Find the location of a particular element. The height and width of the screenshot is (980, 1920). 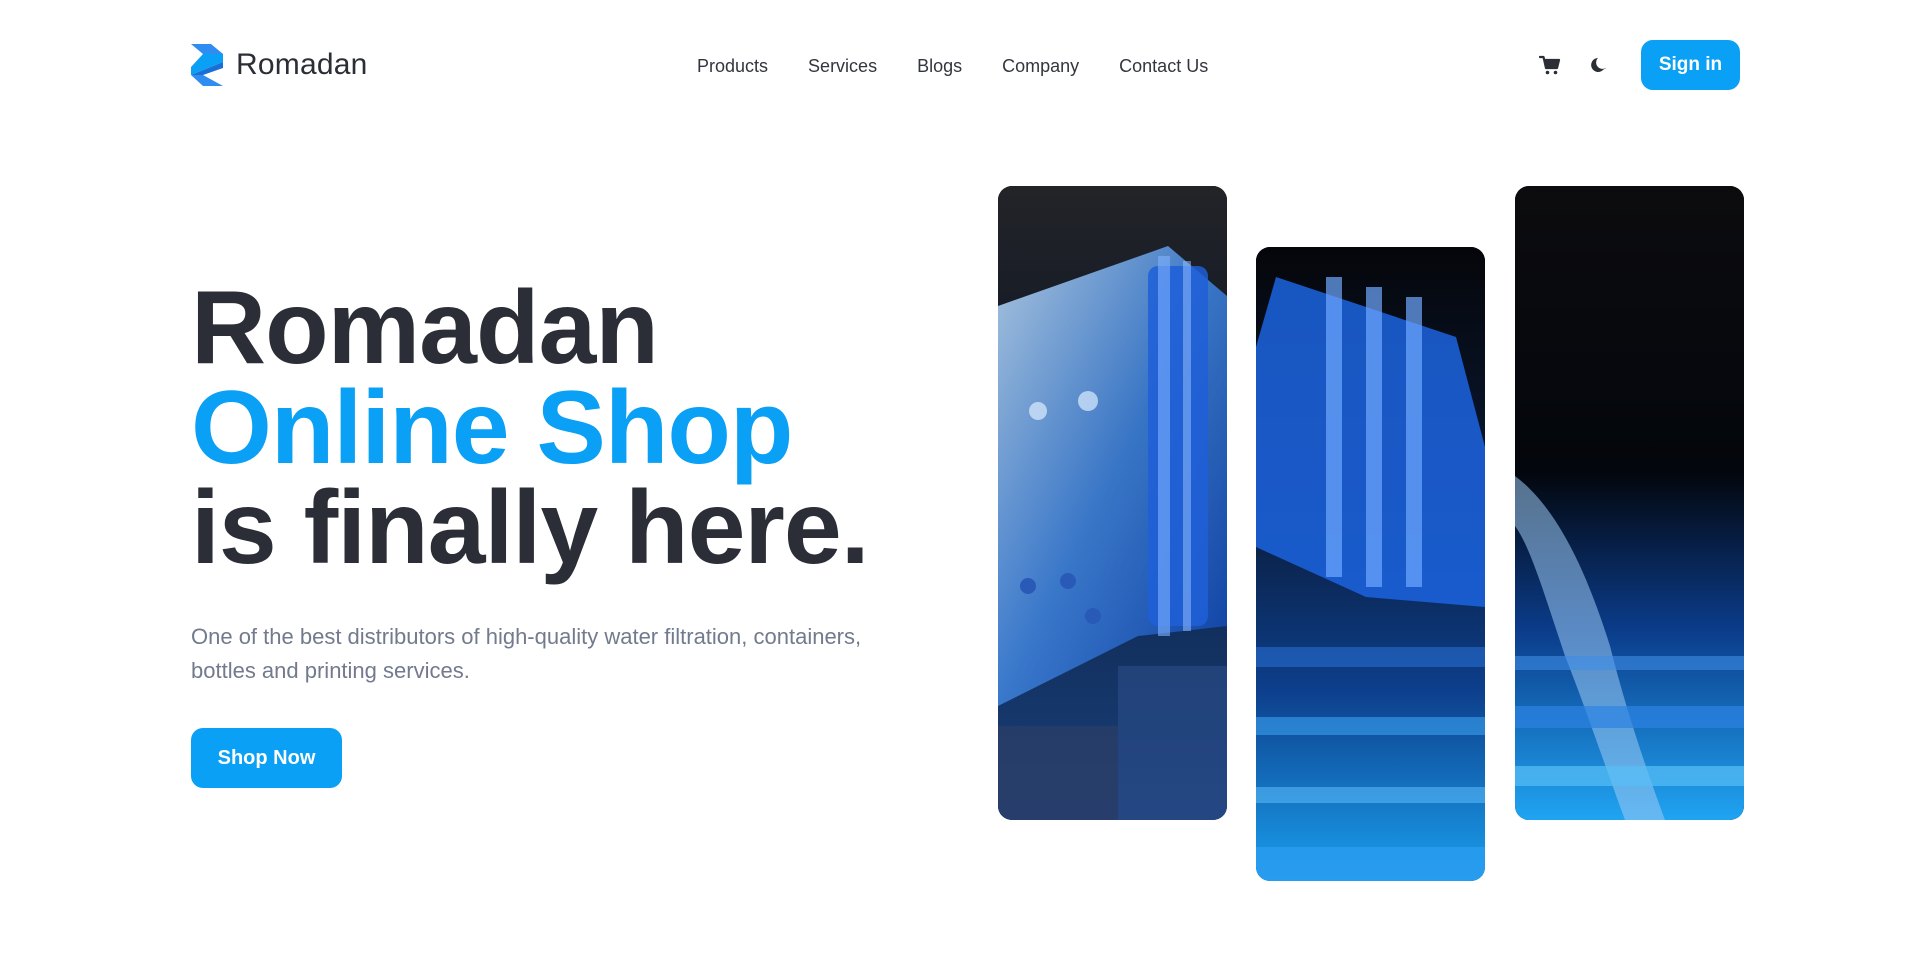

moon-icon is located at coordinates (1599, 65).